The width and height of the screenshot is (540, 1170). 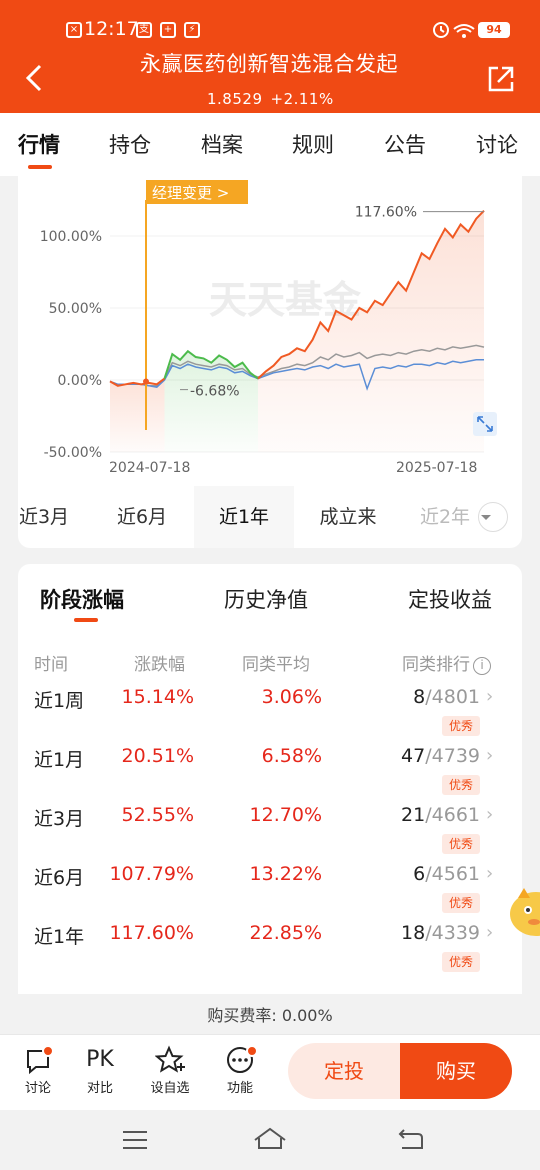 I want to click on table-row: 近3月 52.55% 12.70% 21/4661 › 优秀, so click(x=270, y=834).